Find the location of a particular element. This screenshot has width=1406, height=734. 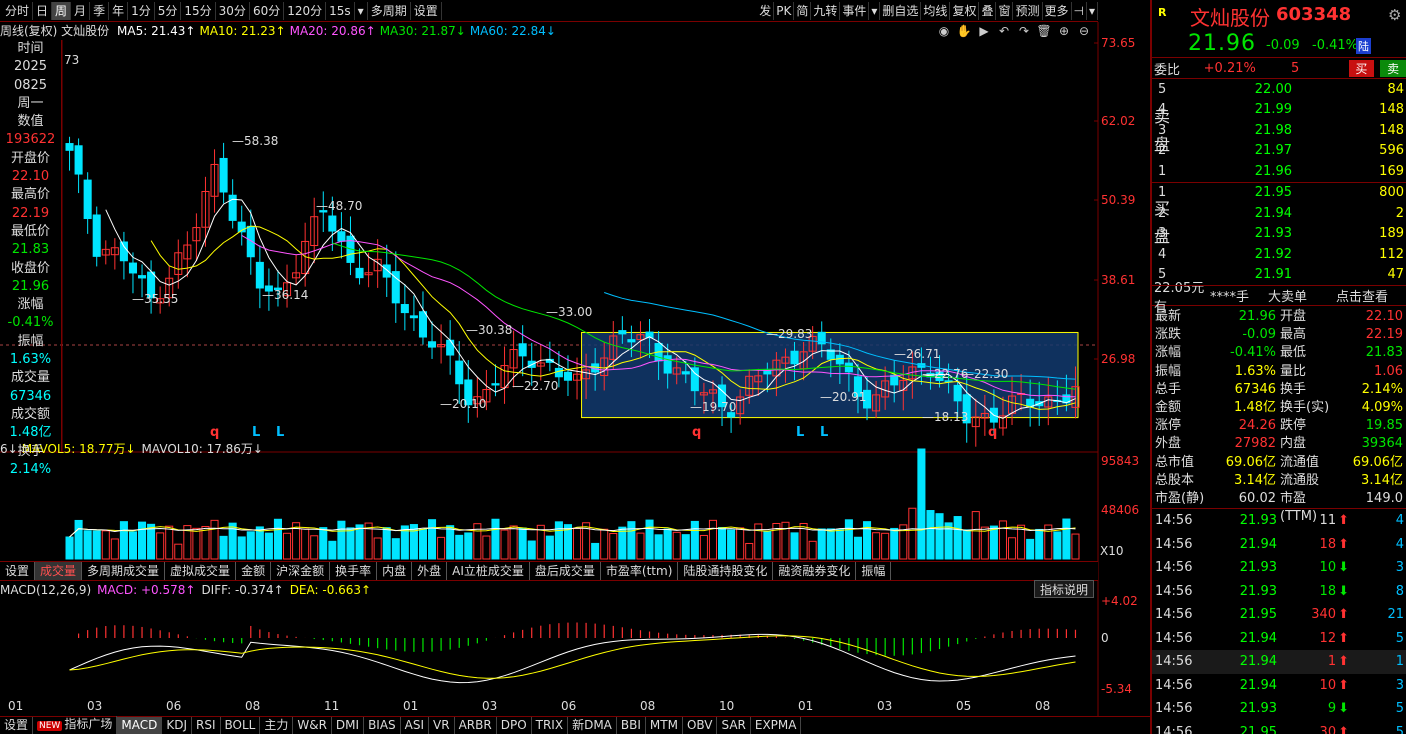

buys-level-row: 5 21.91 47 is located at coordinates (1279, 275).